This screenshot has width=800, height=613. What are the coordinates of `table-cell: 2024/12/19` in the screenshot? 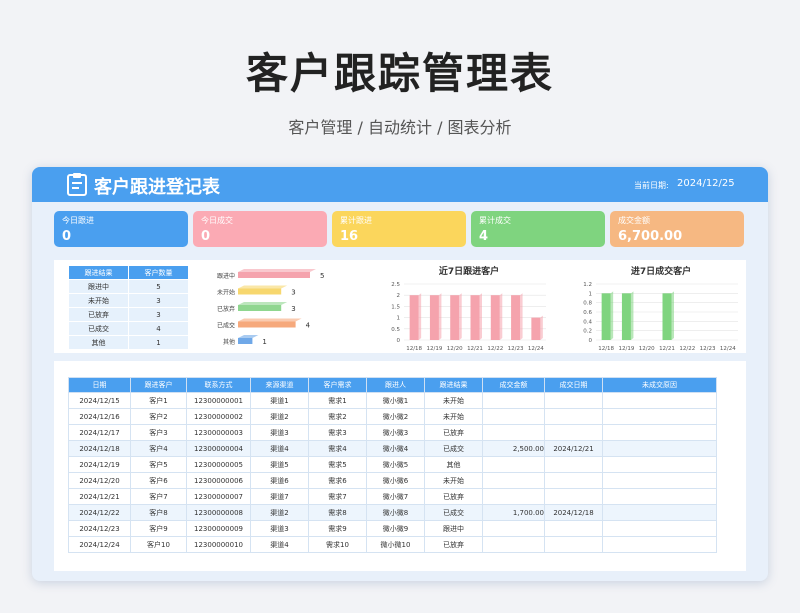 It's located at (99, 464).